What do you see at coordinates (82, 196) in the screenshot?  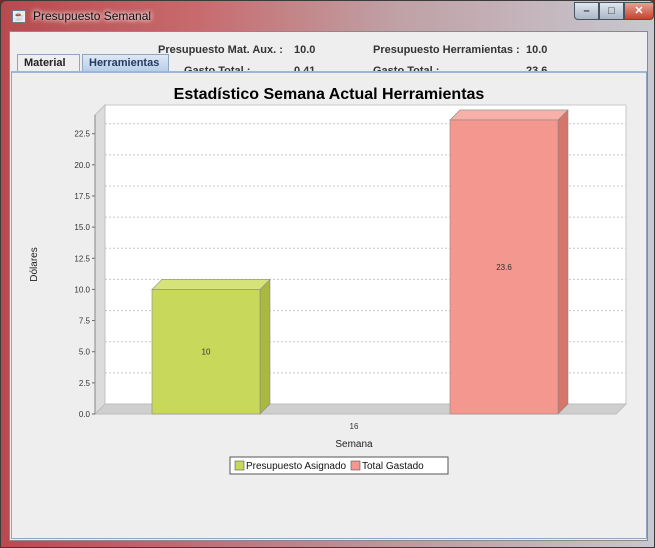 I see `y-tick-label: 17.5` at bounding box center [82, 196].